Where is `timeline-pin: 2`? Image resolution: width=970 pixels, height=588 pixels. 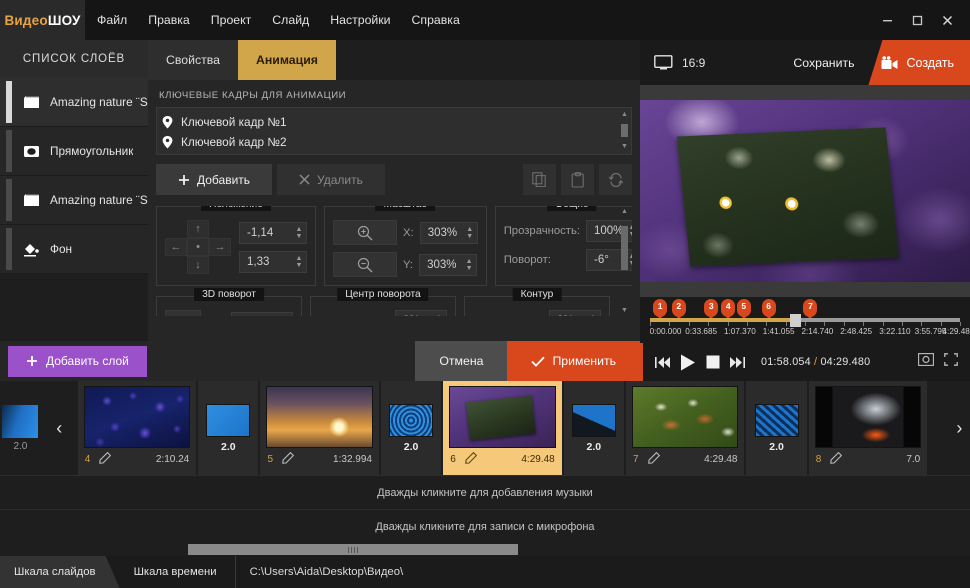
timeline-pin: 2 is located at coordinates (678, 310).